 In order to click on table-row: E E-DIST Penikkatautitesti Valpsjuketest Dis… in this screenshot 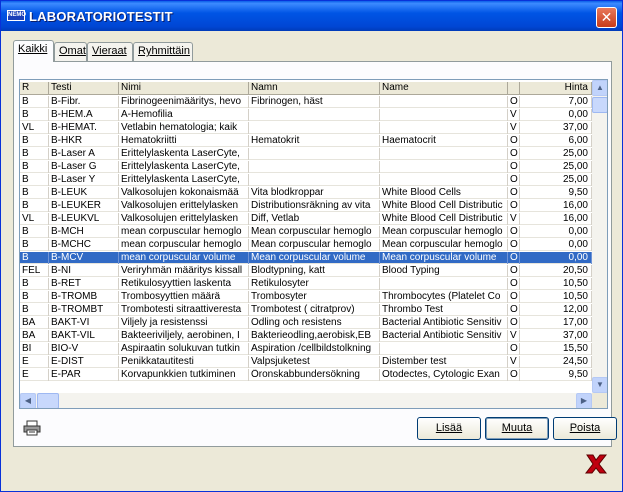, I will do `click(306, 362)`.